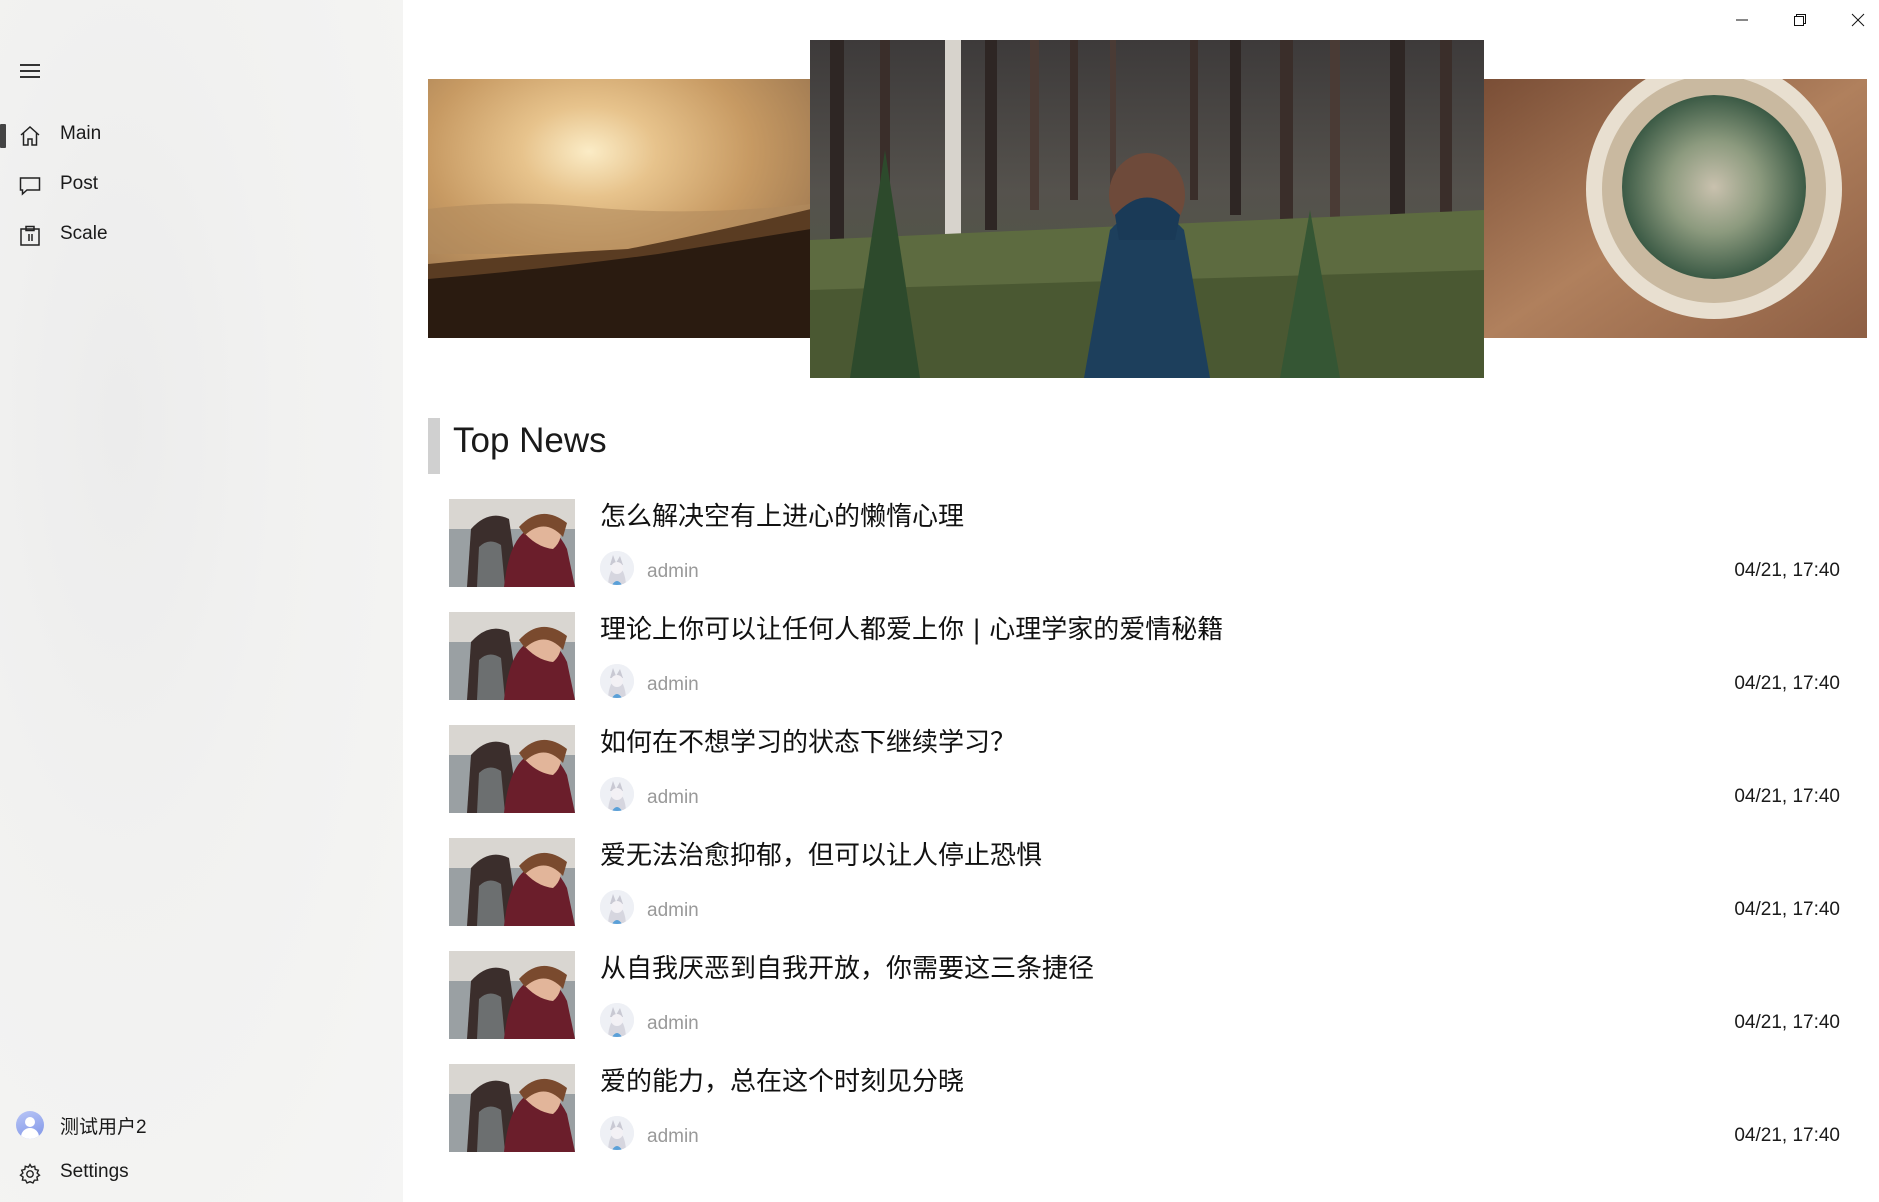 The height and width of the screenshot is (1202, 1879). What do you see at coordinates (912, 630) in the screenshot?
I see `news-title: 理论上你可以让任何人都爱上你 | 心理学家的爱情秘籍` at bounding box center [912, 630].